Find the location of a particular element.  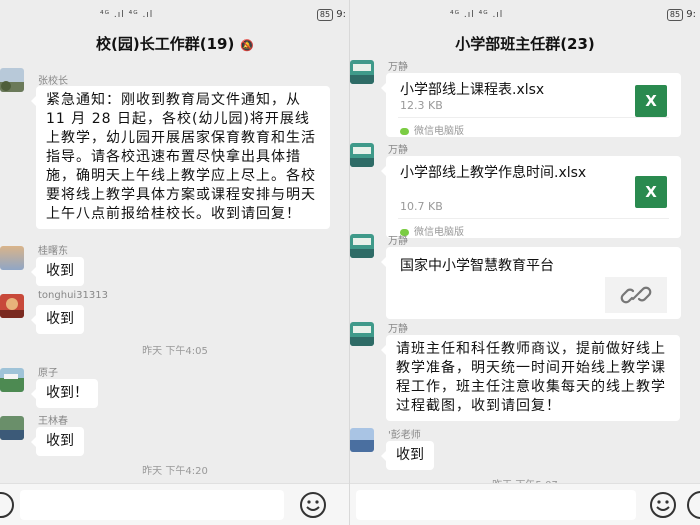

voice-icon is located at coordinates (7, 505).